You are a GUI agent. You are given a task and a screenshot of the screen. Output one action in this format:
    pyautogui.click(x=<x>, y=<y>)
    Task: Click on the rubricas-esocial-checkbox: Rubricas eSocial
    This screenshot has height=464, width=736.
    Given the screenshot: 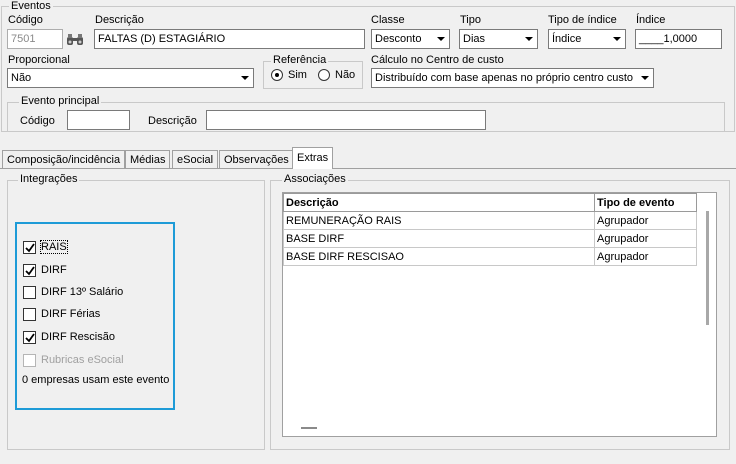 What is the action you would take?
    pyautogui.click(x=73, y=360)
    